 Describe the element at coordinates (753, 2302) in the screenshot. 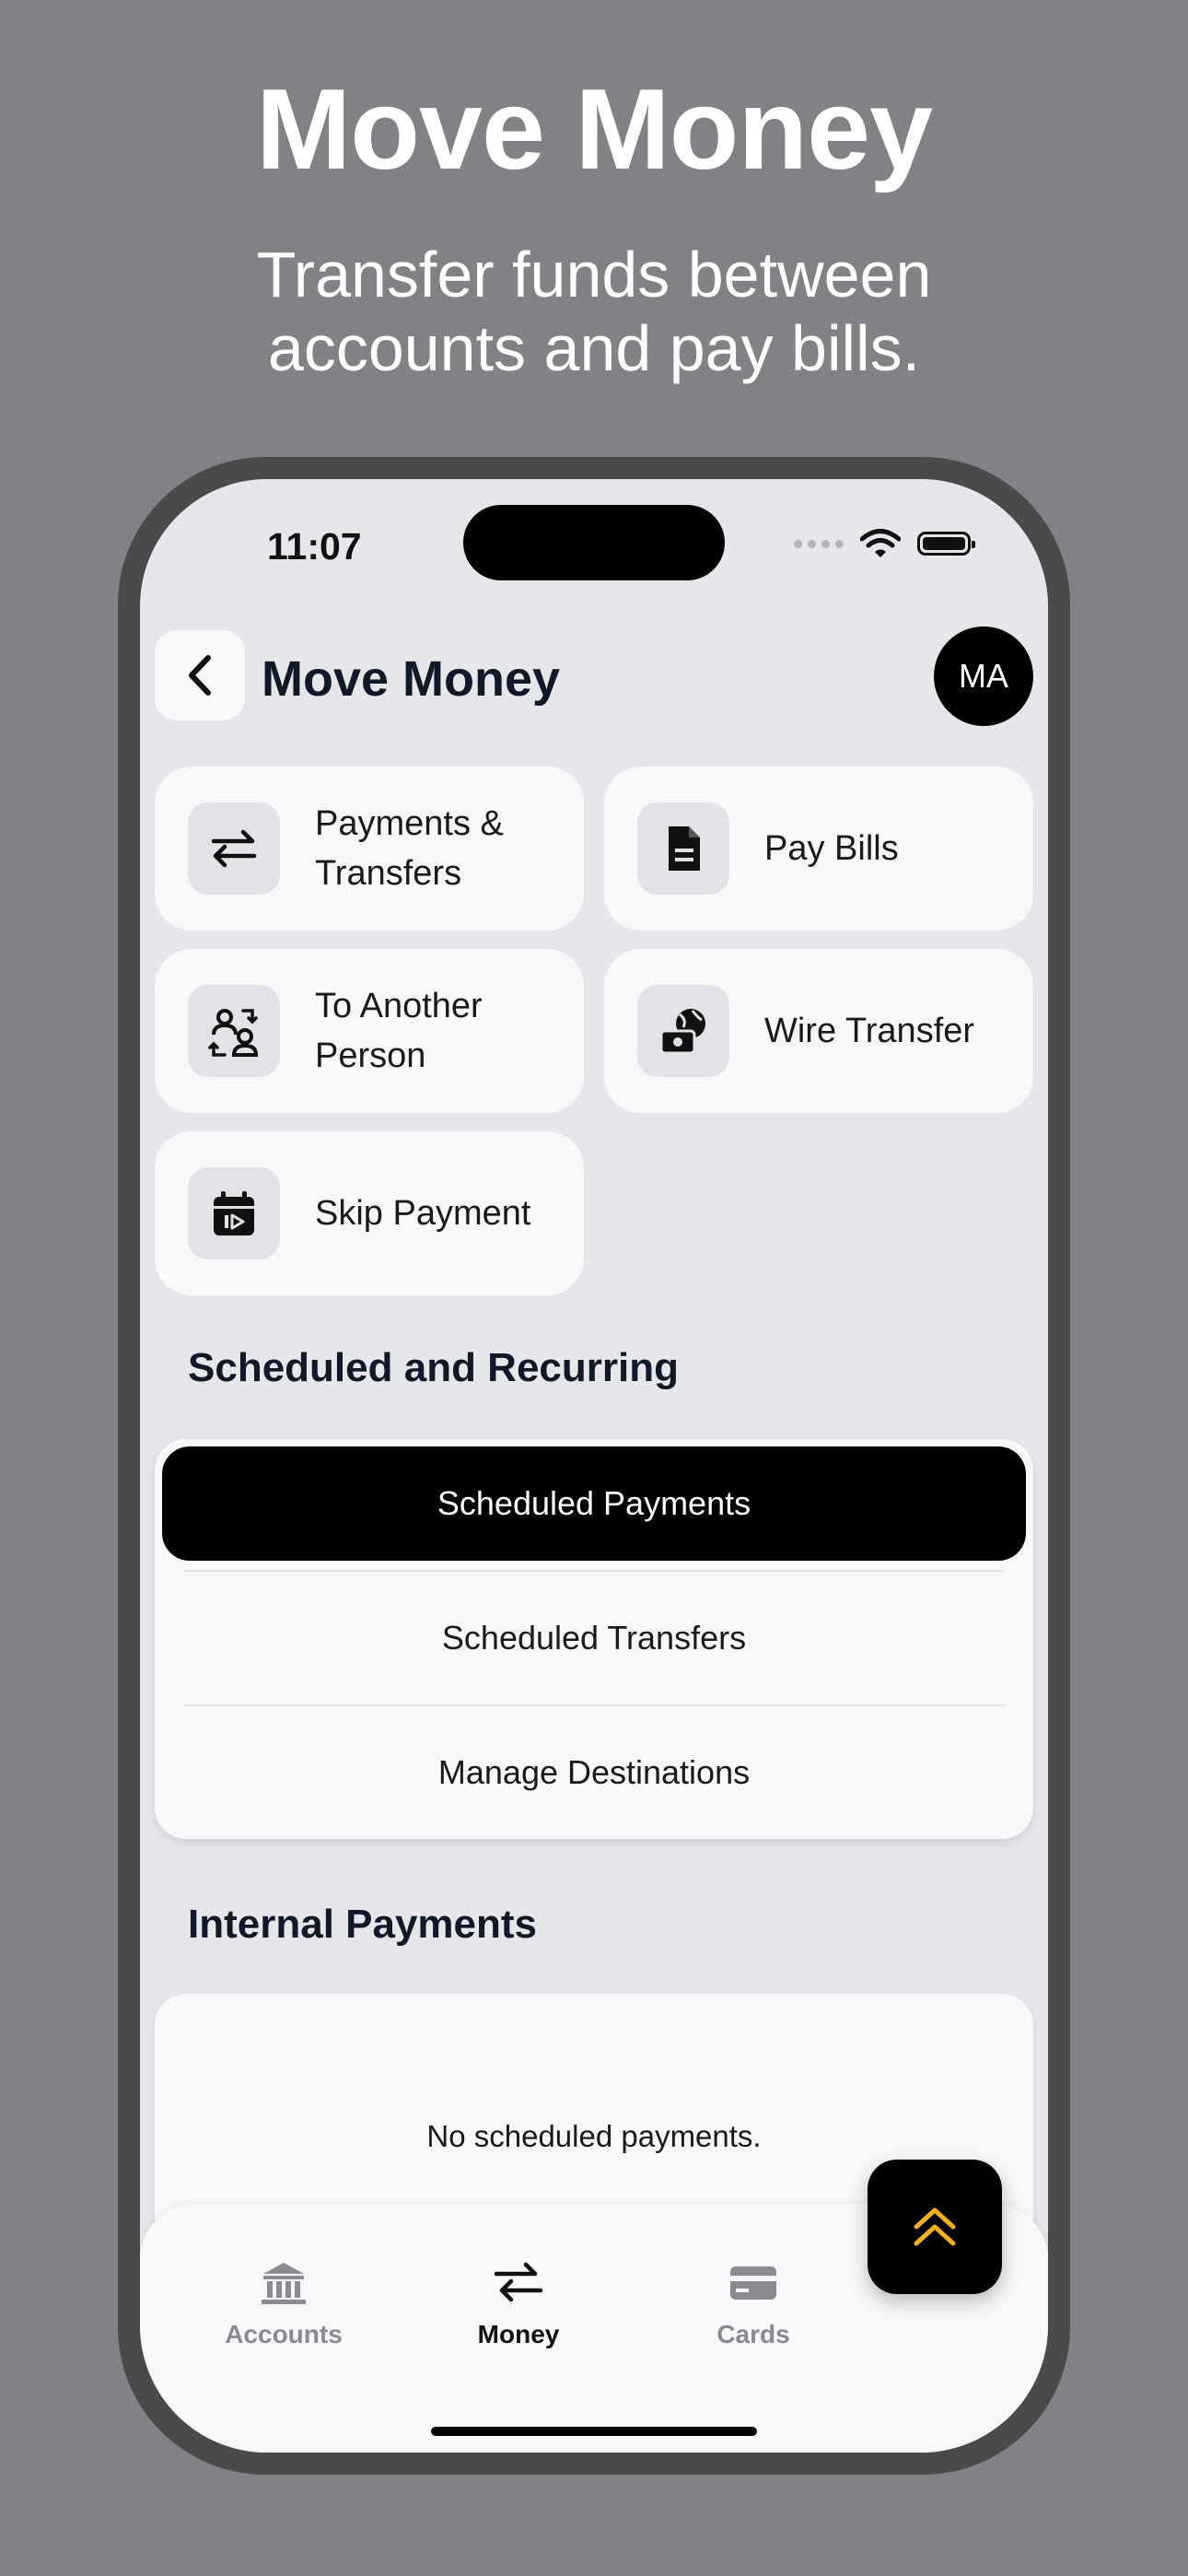

I see `tab-cards: Cards` at that location.